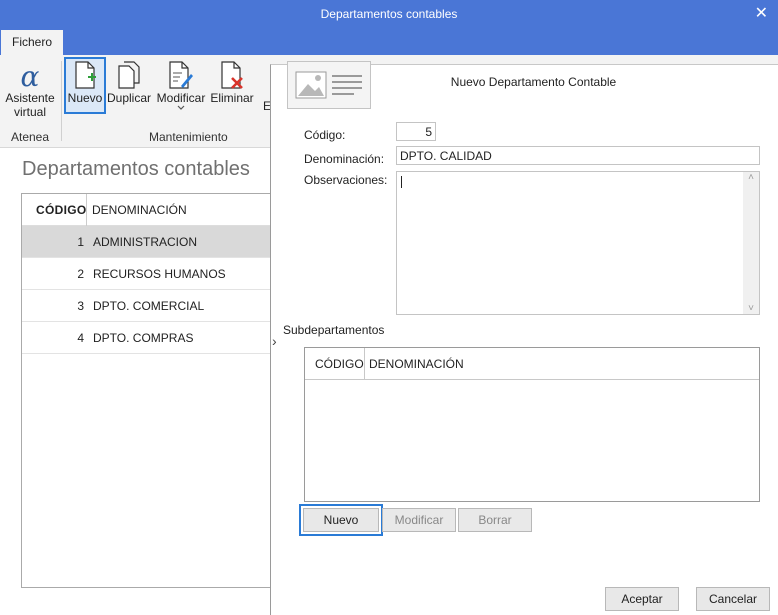  I want to click on table-row: 2 RECURSOS HUMANOS, so click(146, 274).